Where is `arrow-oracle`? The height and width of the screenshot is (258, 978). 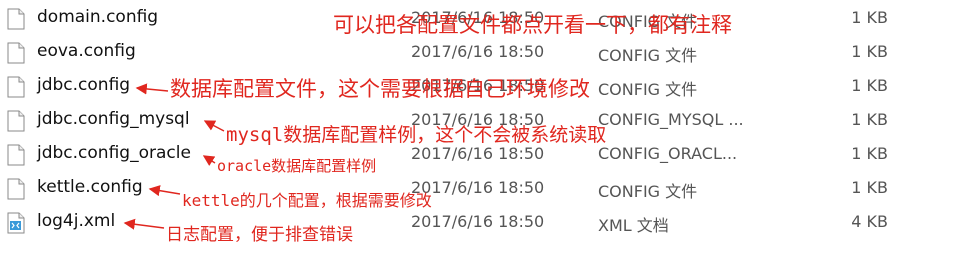 arrow-oracle is located at coordinates (209, 160).